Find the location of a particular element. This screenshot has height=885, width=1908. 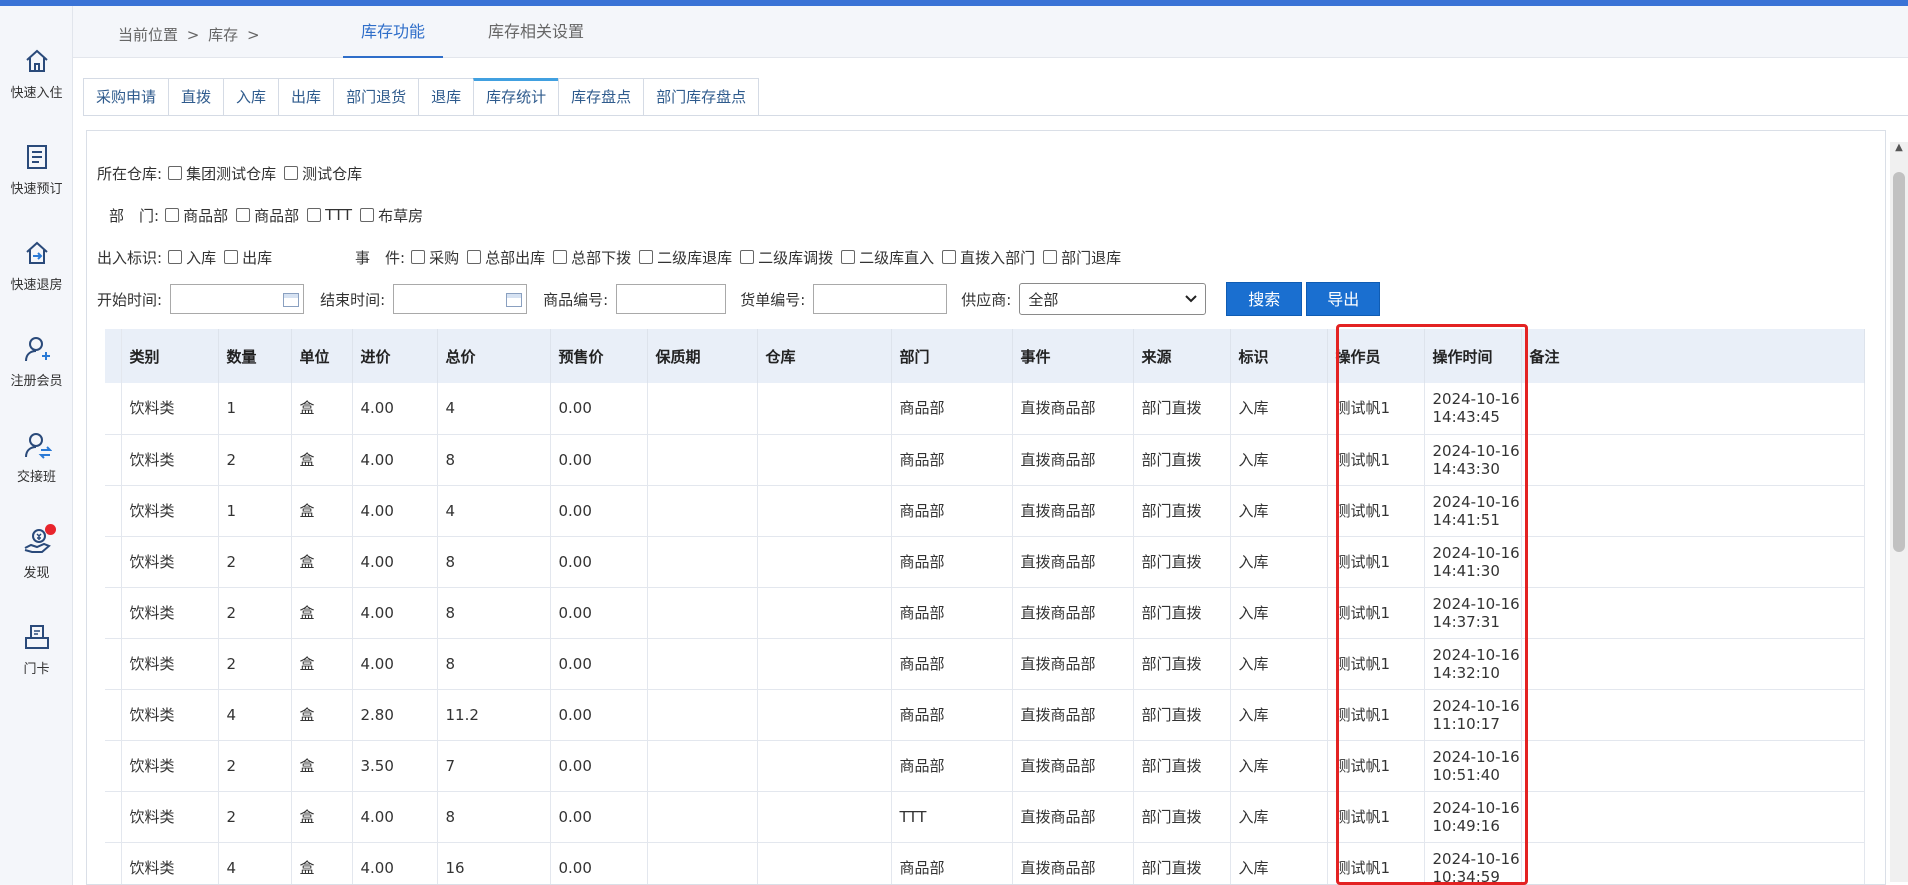

tab-direct-transfer: 直拨 is located at coordinates (196, 97).